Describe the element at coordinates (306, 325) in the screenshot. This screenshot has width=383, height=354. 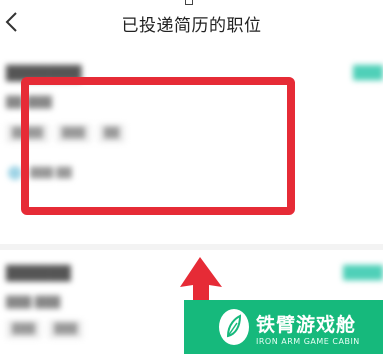
I see `watermark-name: 铁臂游戏舱` at that location.